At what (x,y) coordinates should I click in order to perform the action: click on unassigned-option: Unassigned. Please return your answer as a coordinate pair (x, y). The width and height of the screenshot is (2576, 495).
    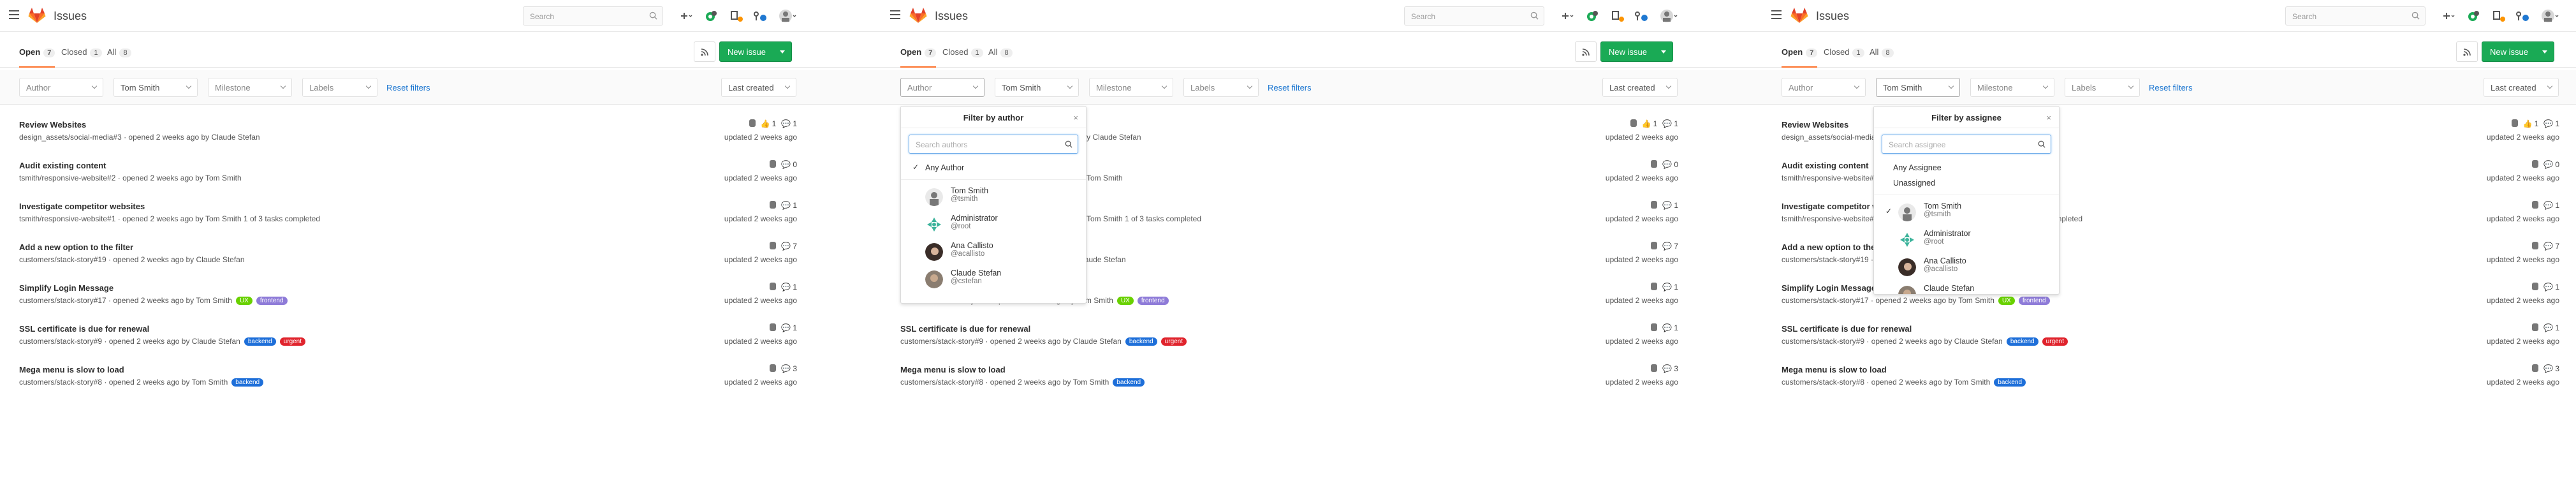
    Looking at the image, I should click on (1967, 183).